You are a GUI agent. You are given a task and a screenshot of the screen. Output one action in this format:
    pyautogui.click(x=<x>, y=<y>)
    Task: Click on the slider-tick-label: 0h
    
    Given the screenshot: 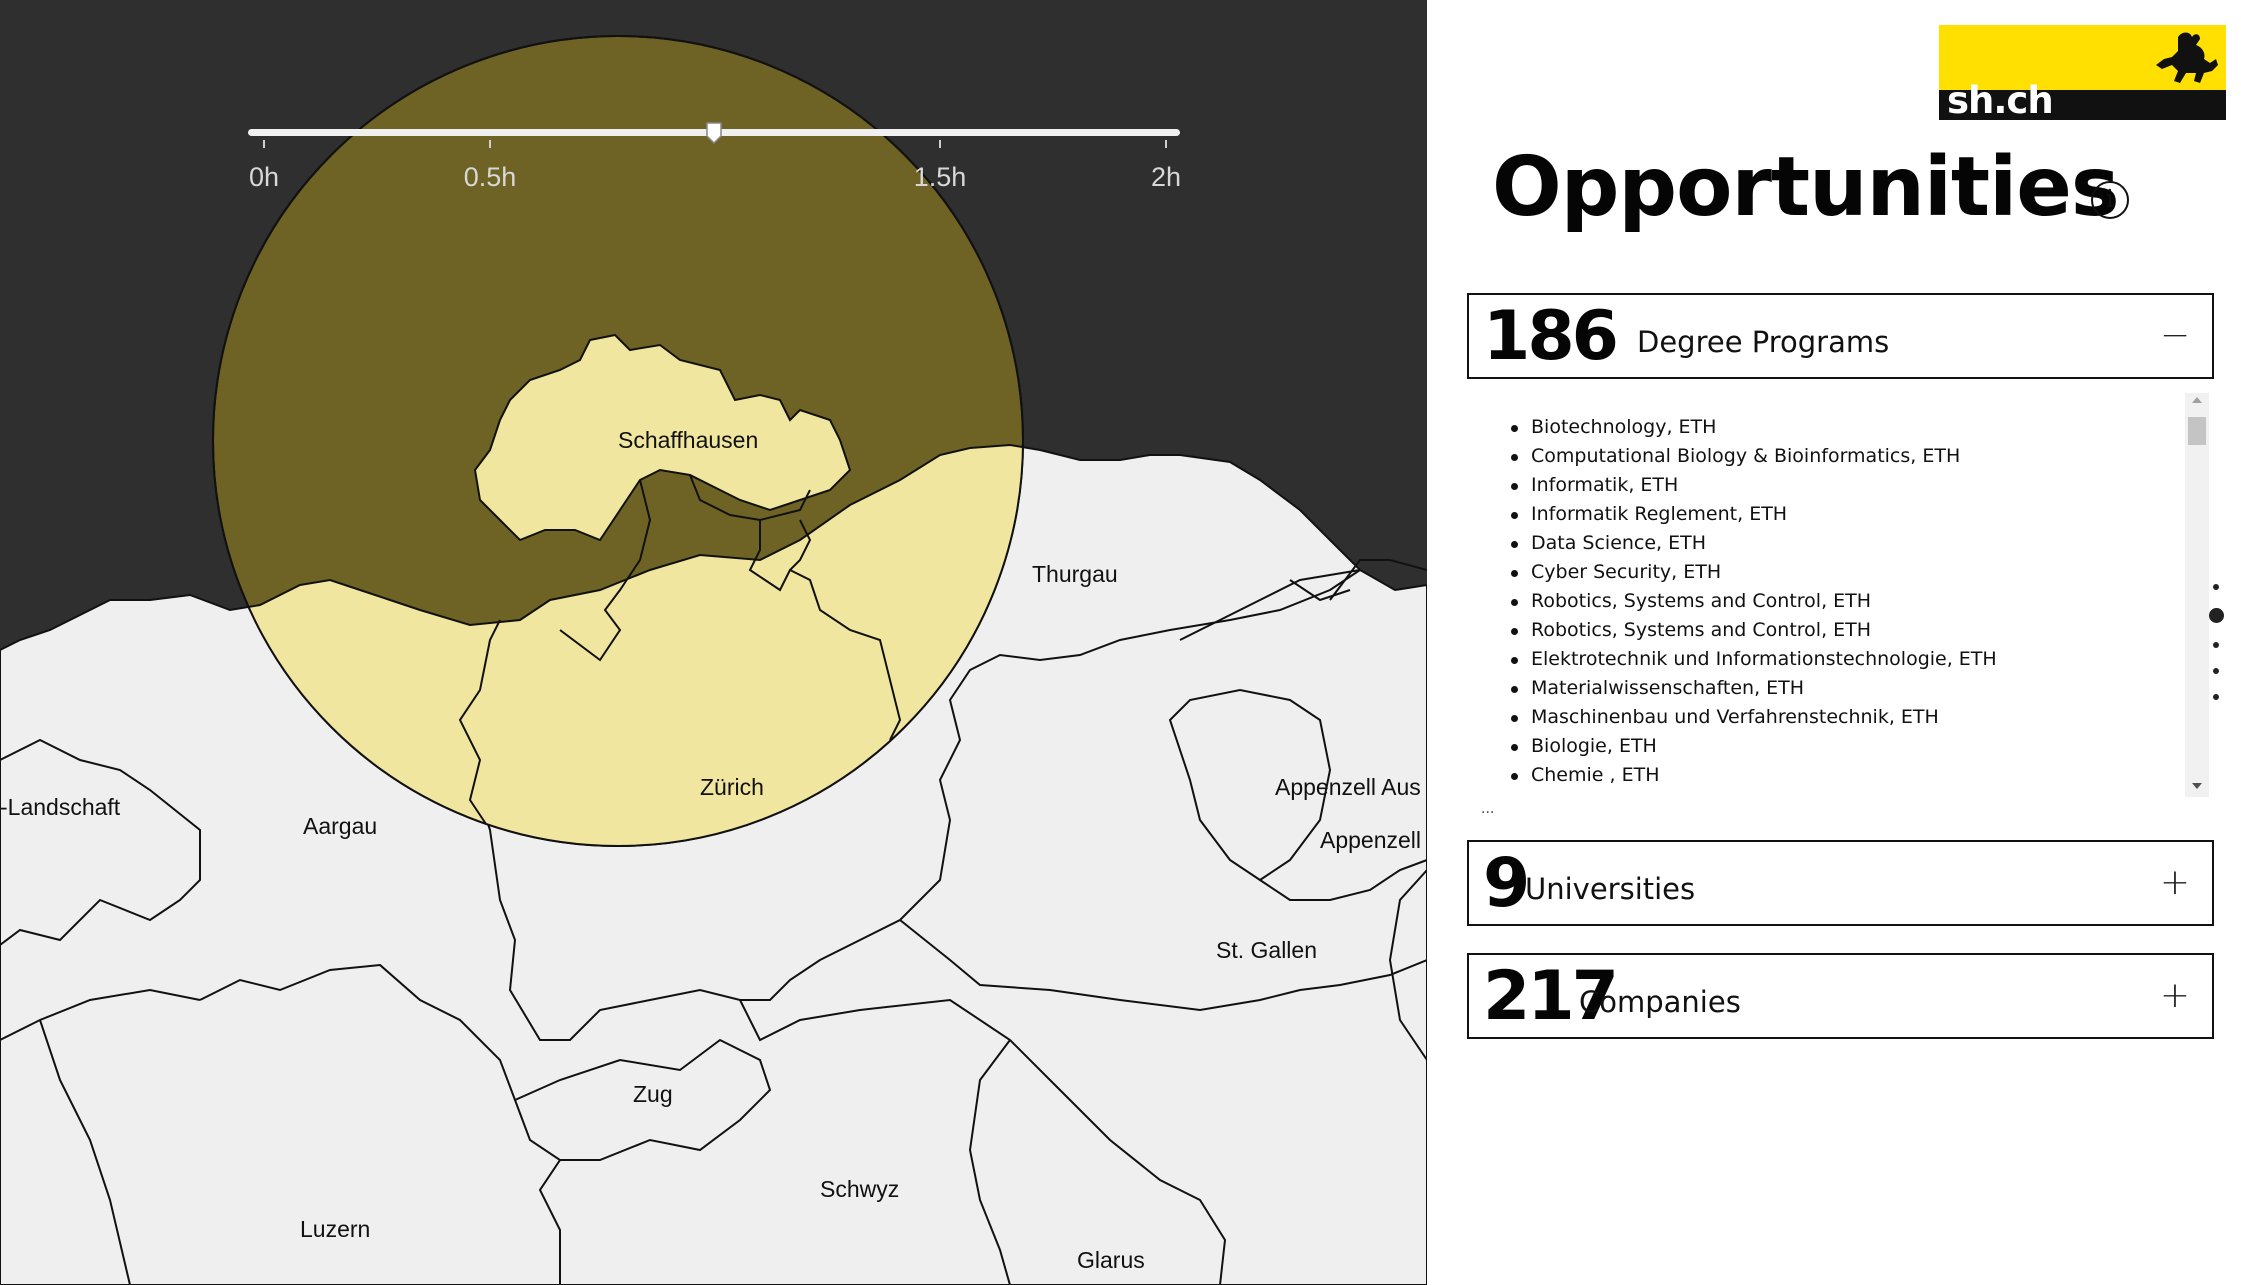 What is the action you would take?
    pyautogui.click(x=264, y=177)
    